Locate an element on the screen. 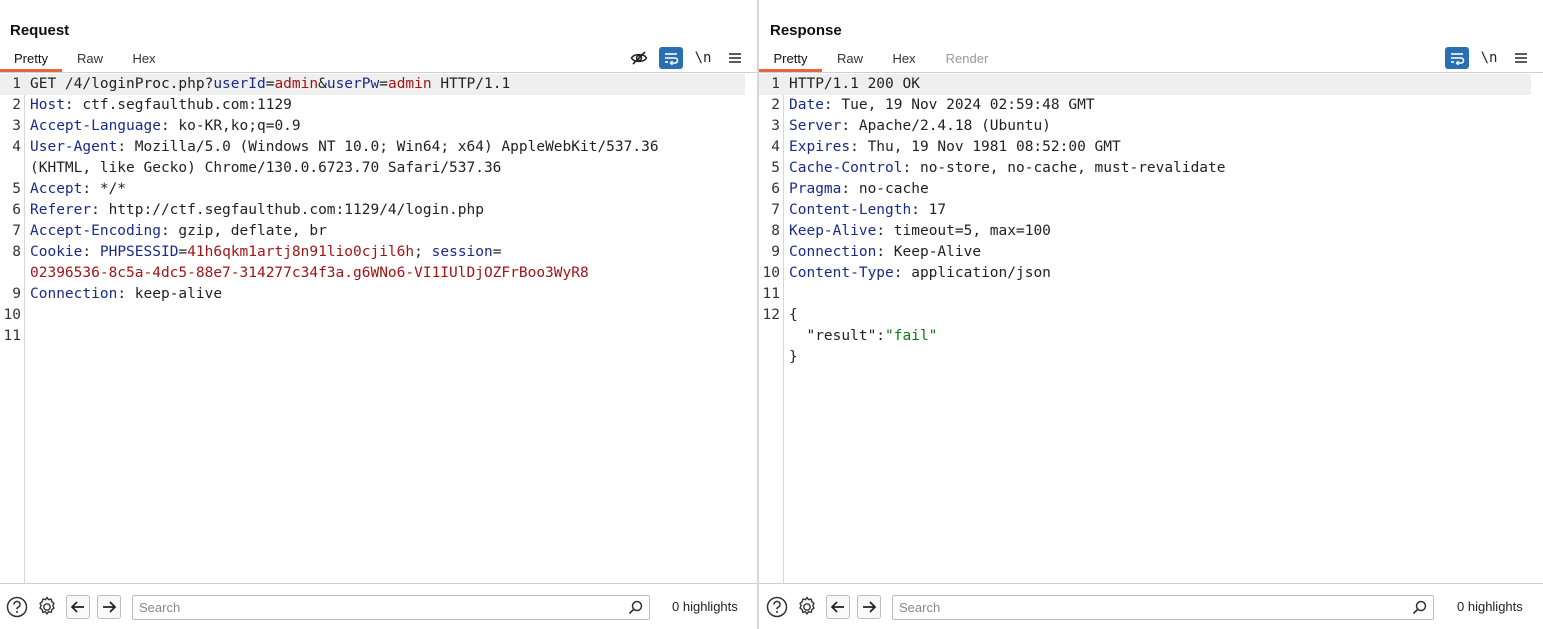 The width and height of the screenshot is (1543, 629). response-tab-raw: Raw is located at coordinates (850, 60).